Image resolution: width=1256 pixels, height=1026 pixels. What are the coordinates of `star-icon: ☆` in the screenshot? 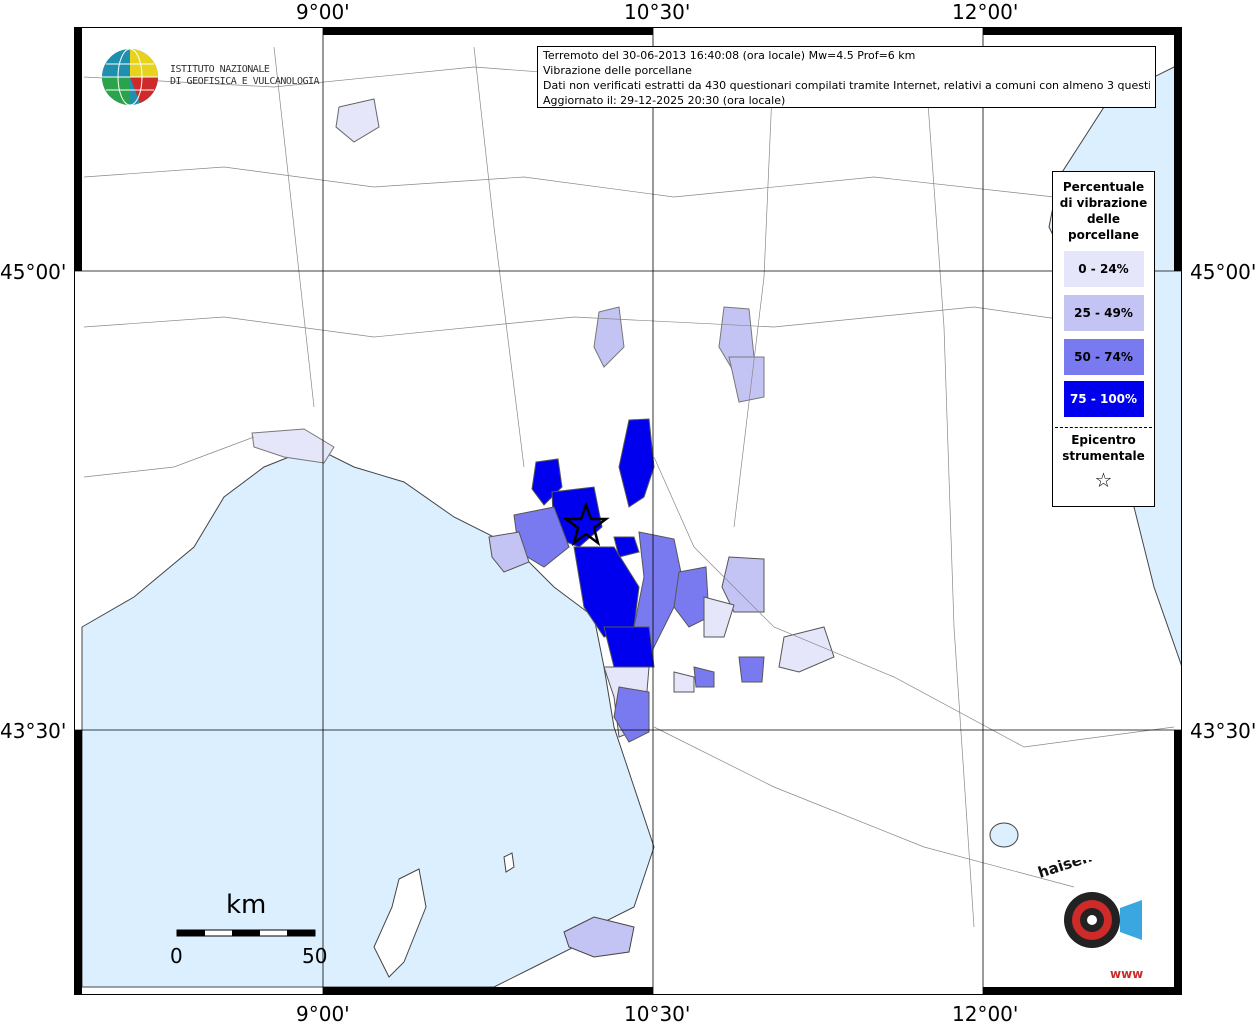 It's located at (1103, 480).